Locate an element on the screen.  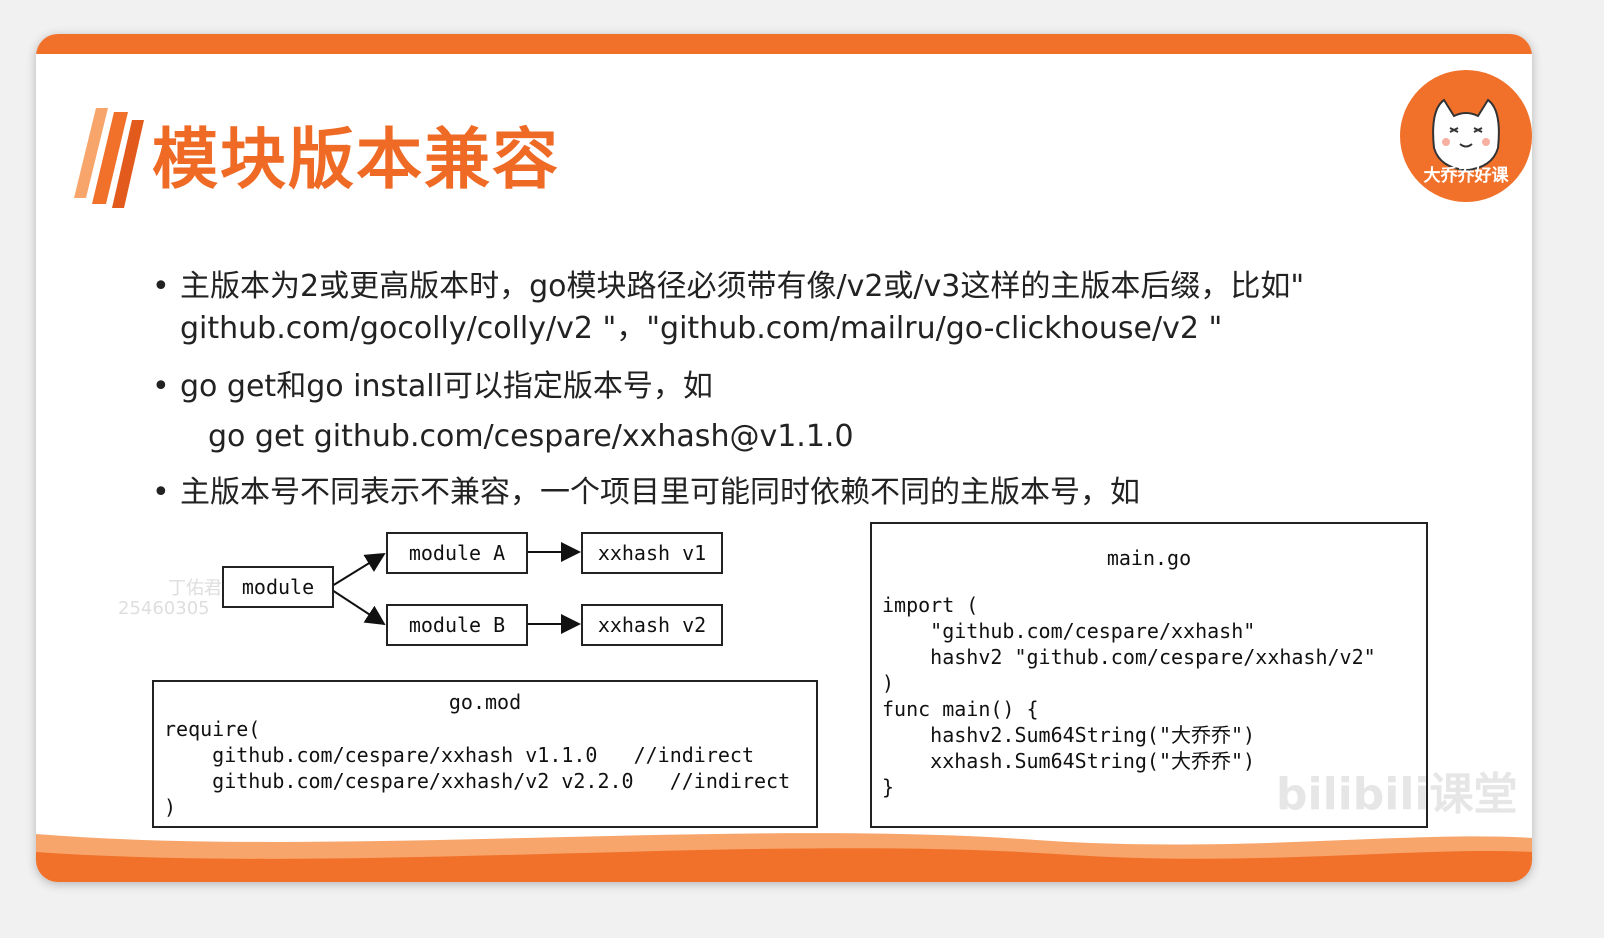
diagram-node-module-b: module B is located at coordinates (457, 625).